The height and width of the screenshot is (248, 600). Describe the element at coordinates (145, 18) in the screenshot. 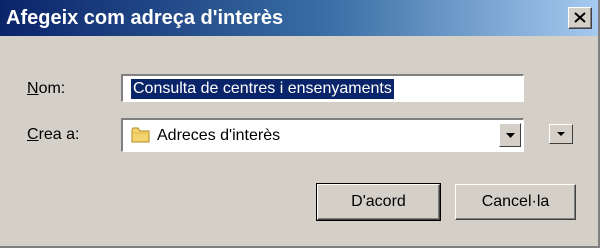

I see `dialog-title: Afegeix com adreça d'interès` at that location.